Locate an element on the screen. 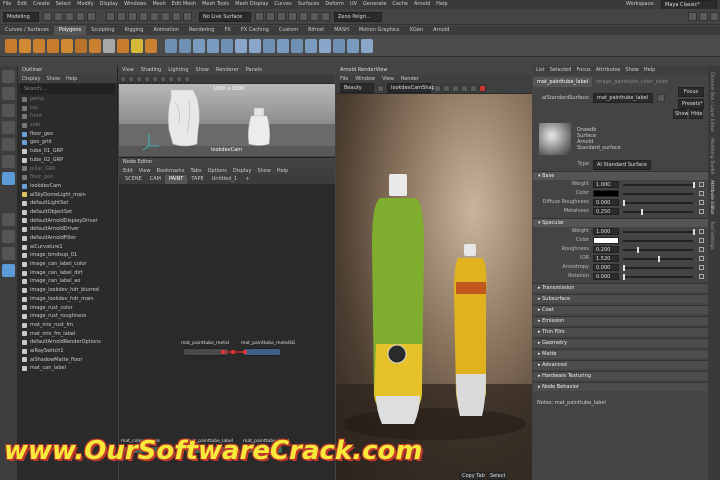 The height and width of the screenshot is (480, 720). collapsed-section: ▸ Node Behavior is located at coordinates (620, 386).